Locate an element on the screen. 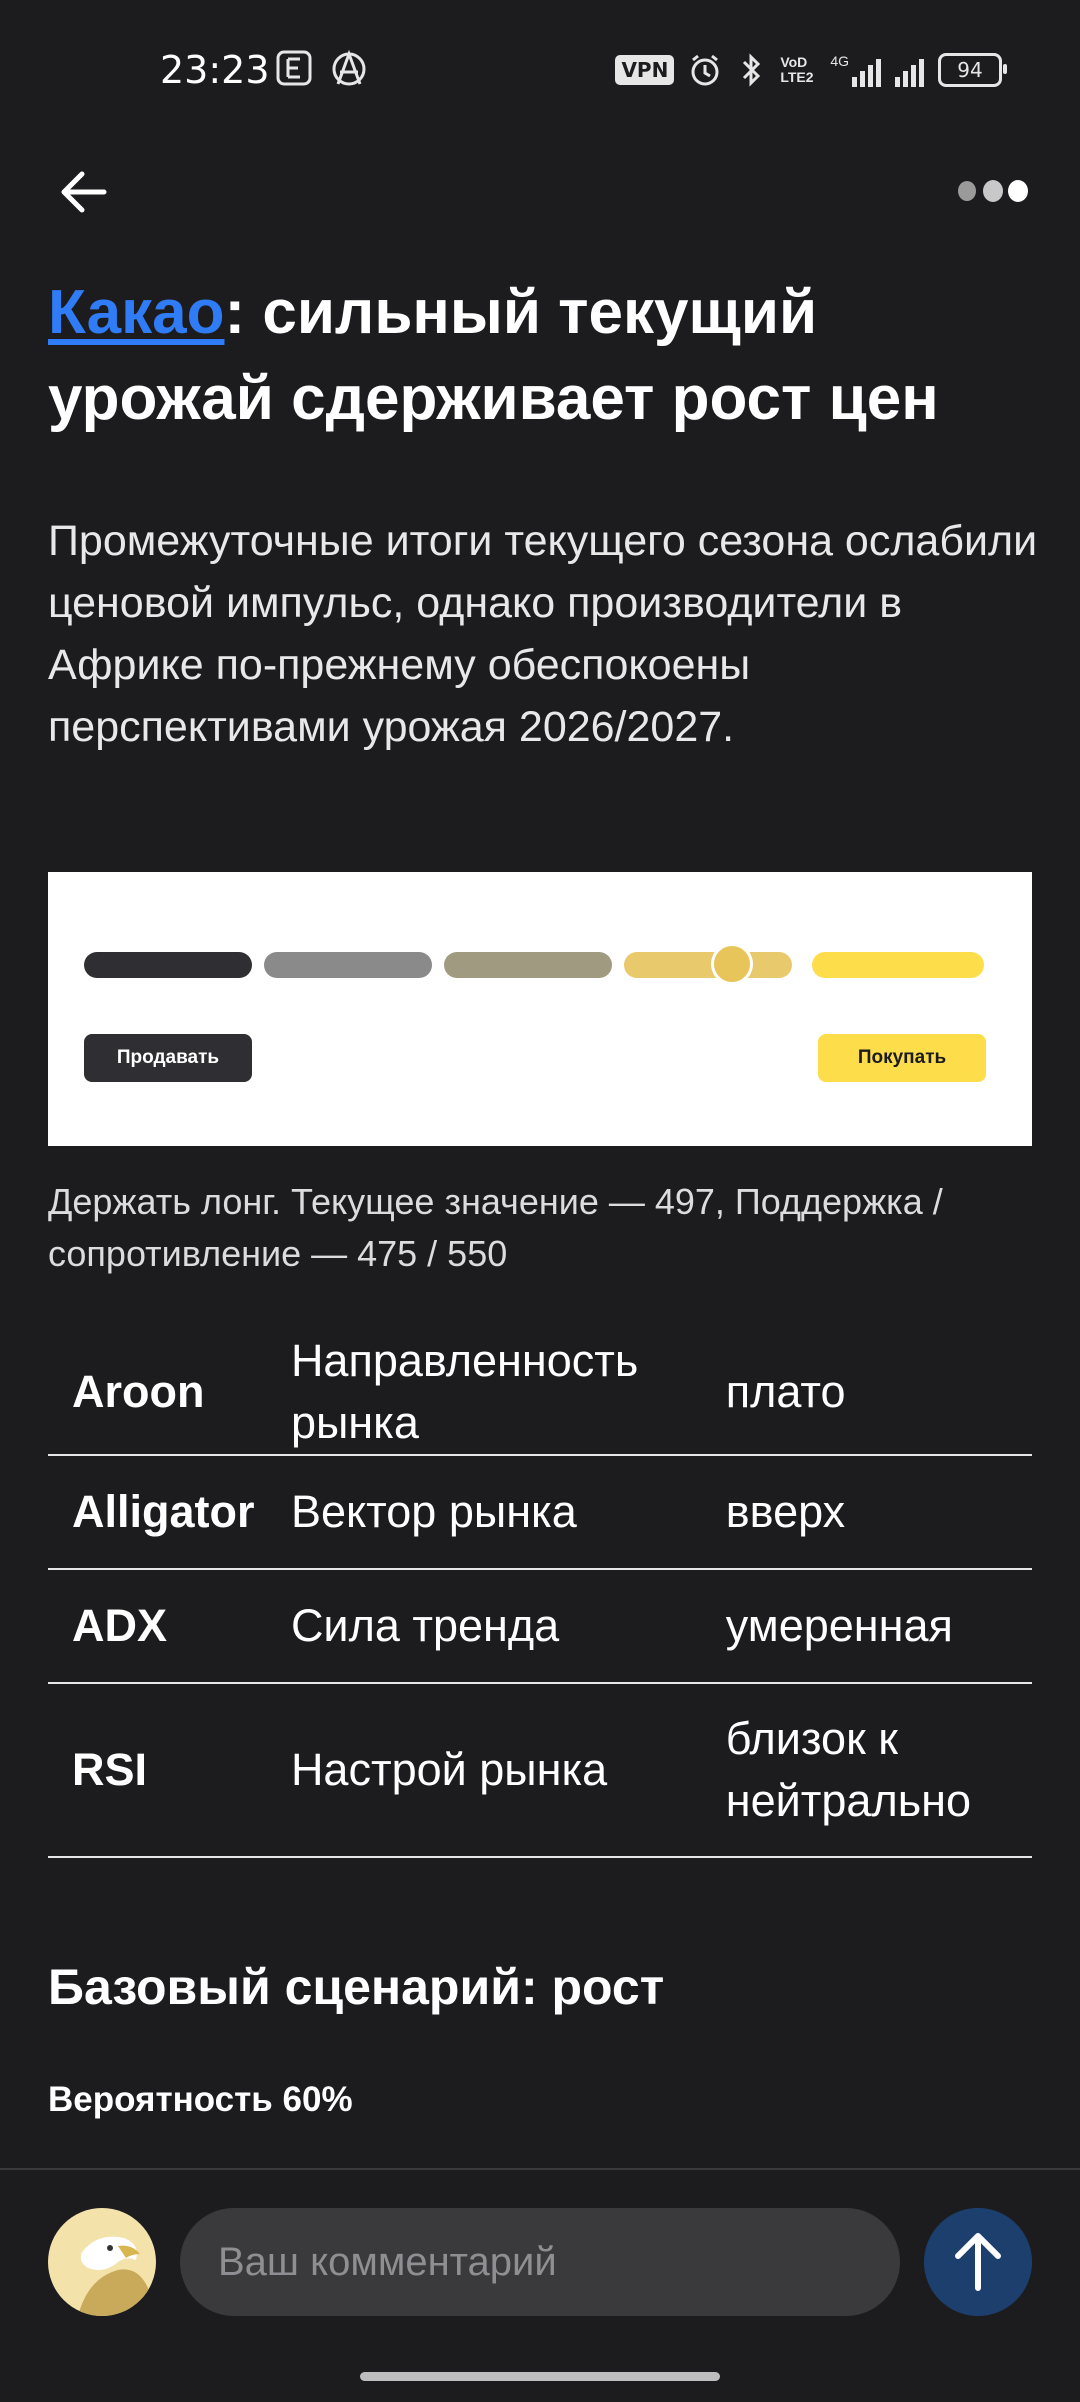 The image size is (1080, 2402). title-link-cocoa: Какао is located at coordinates (136, 312).